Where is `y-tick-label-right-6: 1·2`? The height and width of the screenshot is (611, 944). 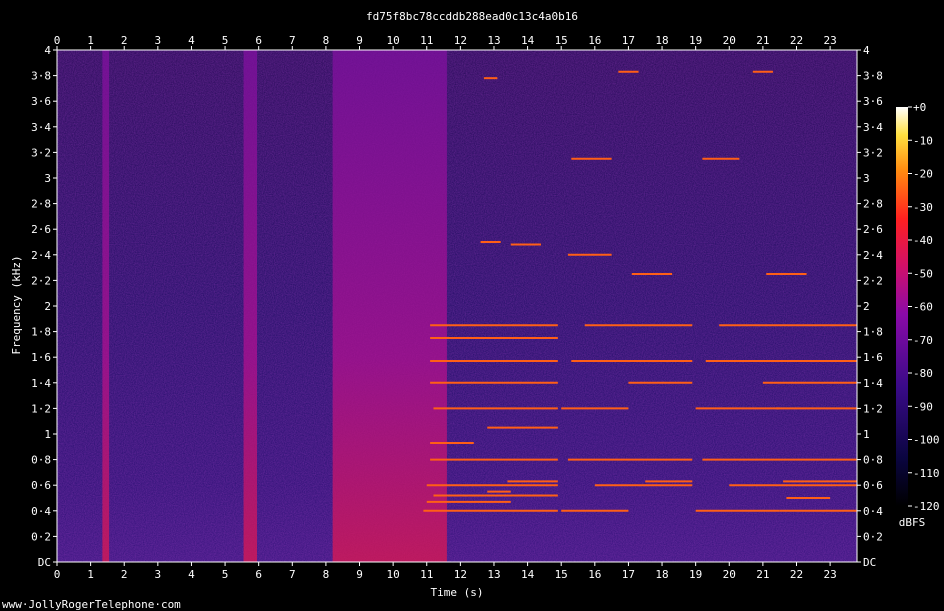 y-tick-label-right-6: 1·2 is located at coordinates (873, 408).